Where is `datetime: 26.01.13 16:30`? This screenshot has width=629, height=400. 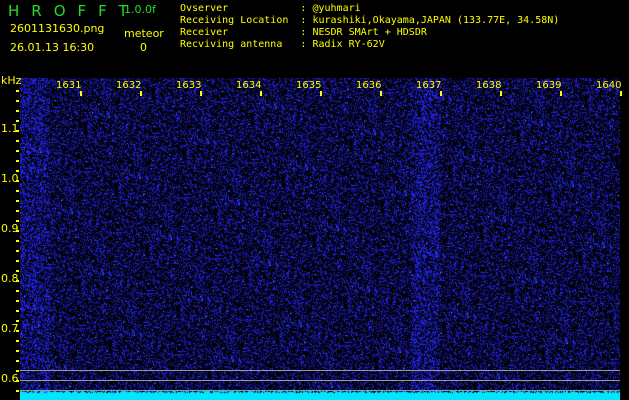
datetime: 26.01.13 16:30 is located at coordinates (52, 47).